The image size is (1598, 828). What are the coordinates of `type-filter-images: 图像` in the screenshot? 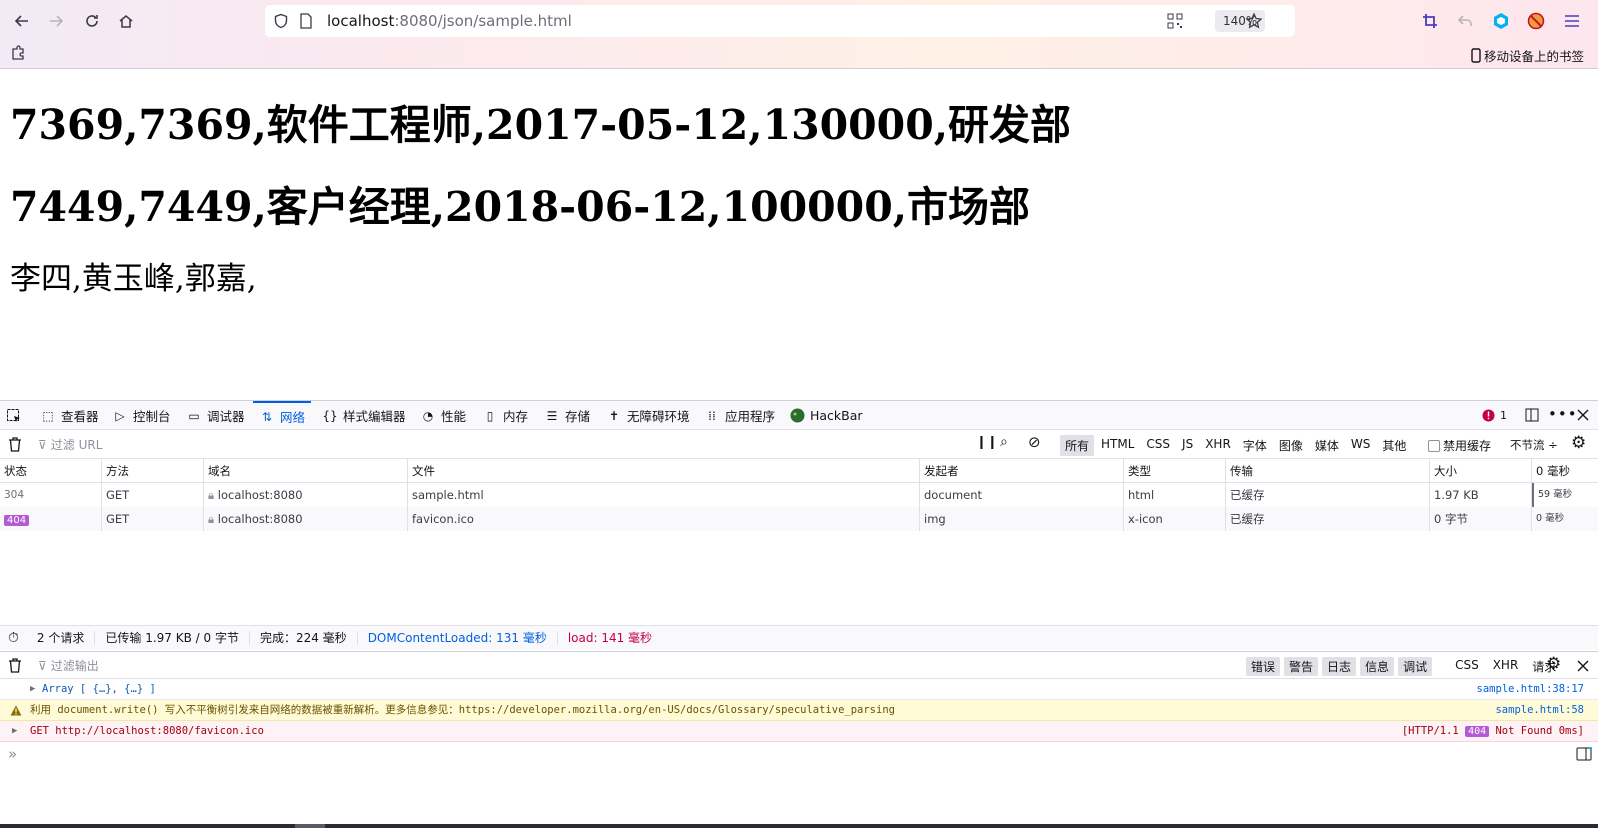 It's located at (1291, 445).